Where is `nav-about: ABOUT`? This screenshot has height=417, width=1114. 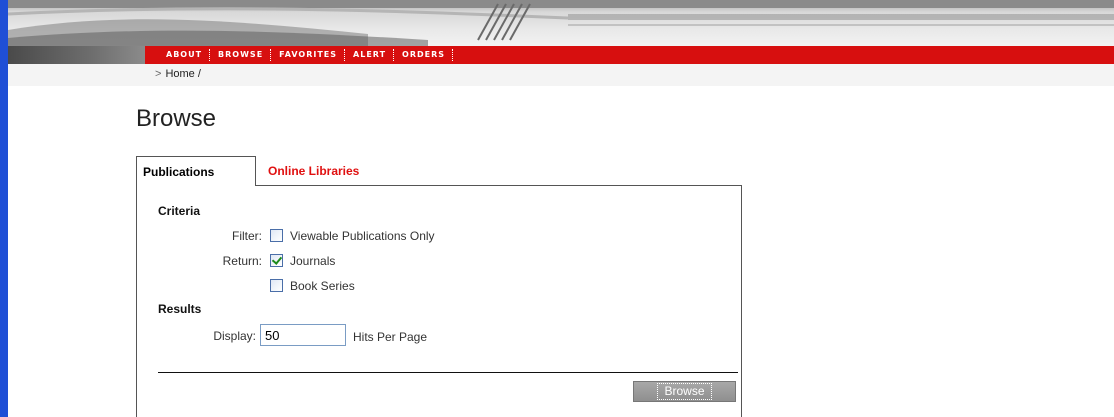 nav-about: ABOUT is located at coordinates (184, 55).